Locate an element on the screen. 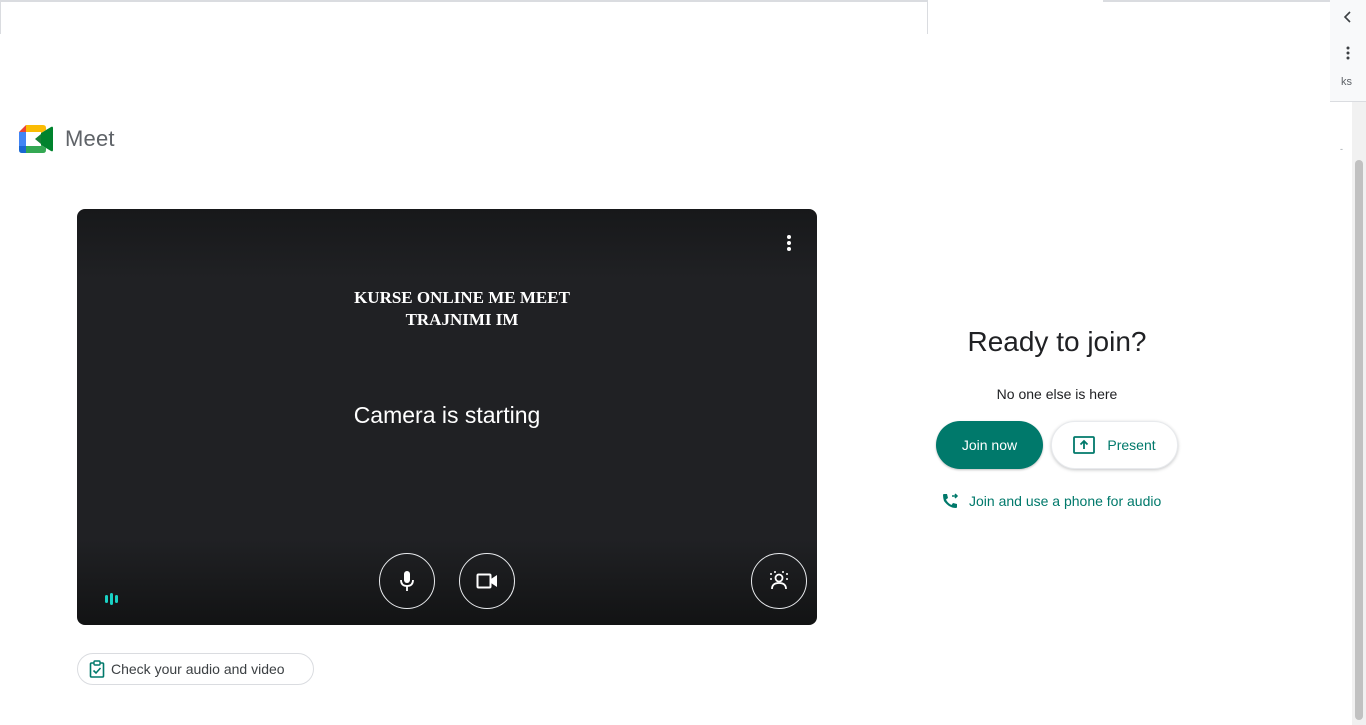 The width and height of the screenshot is (1366, 725). phone-audio-label: Join and use a phone for audio is located at coordinates (1065, 501).